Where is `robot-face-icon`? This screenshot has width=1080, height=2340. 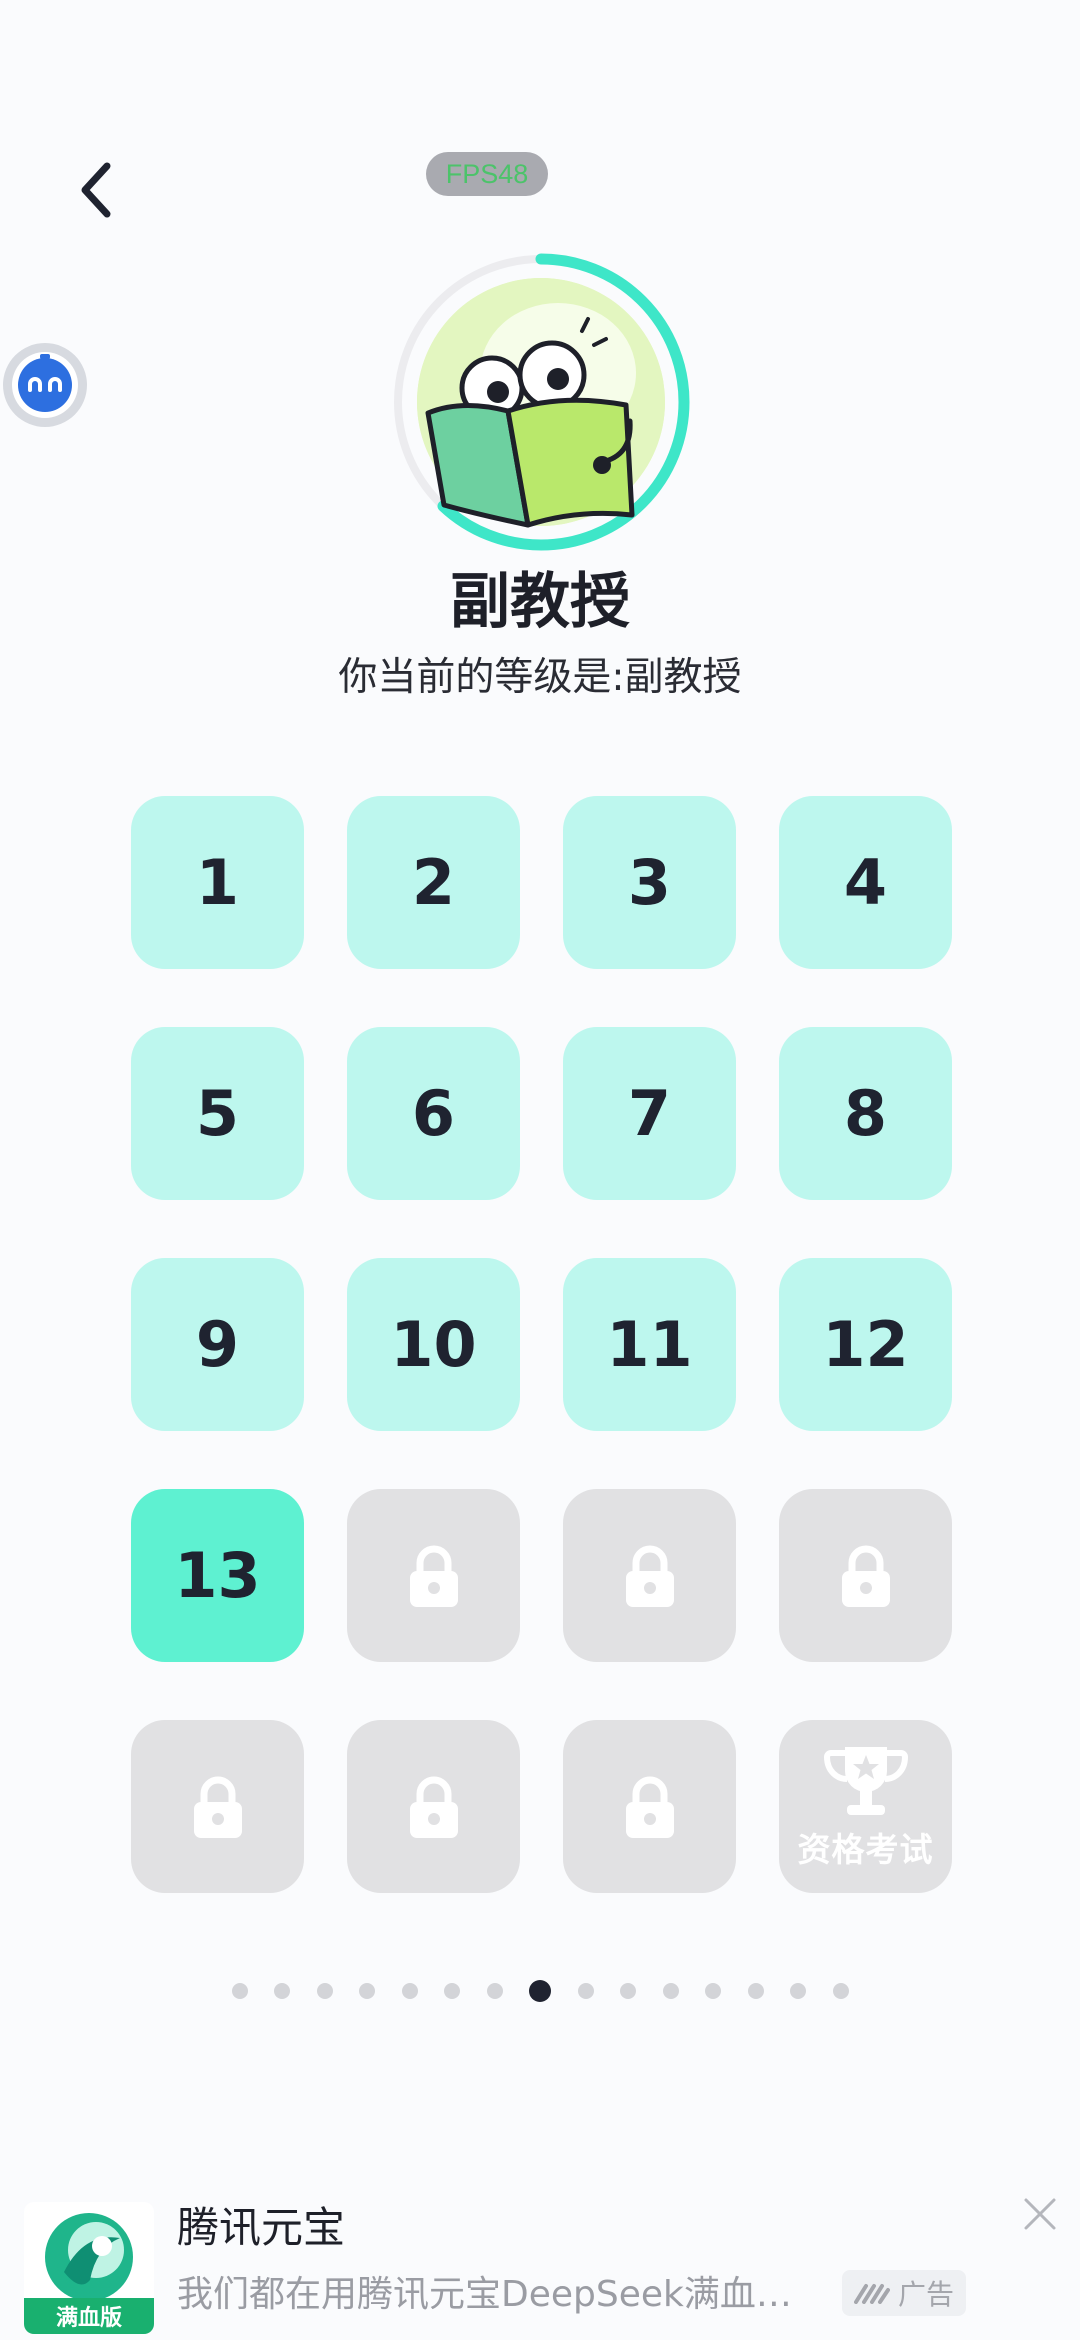
robot-face-icon is located at coordinates (45, 385).